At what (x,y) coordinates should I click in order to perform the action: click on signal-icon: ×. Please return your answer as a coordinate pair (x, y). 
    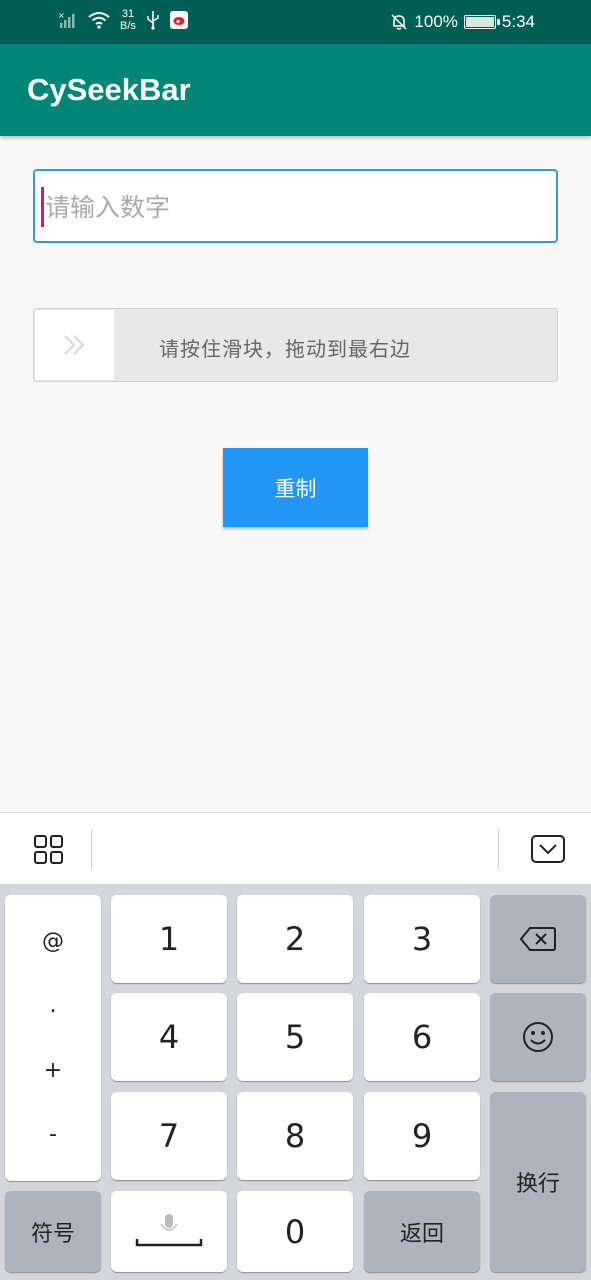
    Looking at the image, I should click on (66, 19).